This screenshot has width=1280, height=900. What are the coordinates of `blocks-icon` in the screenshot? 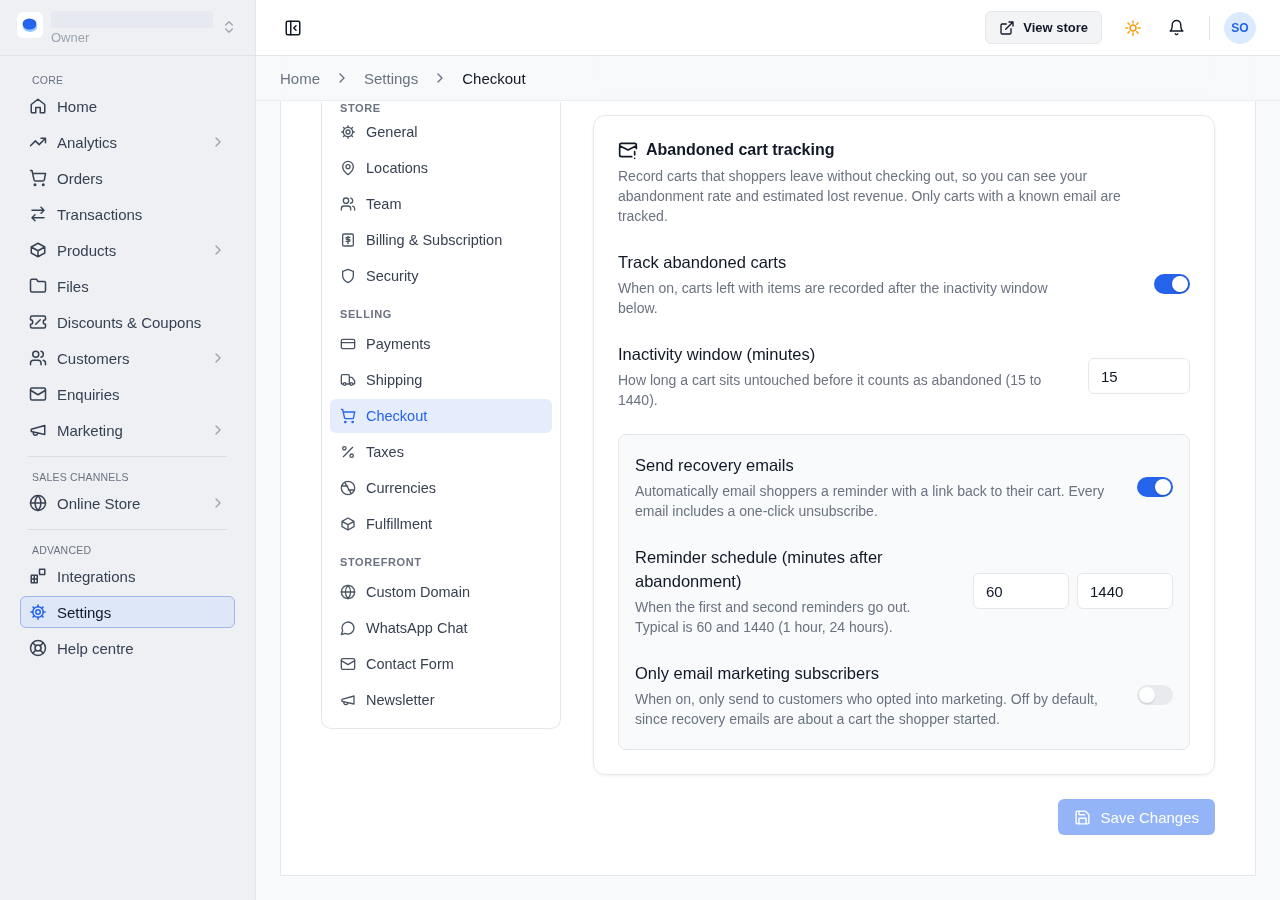 It's located at (38, 576).